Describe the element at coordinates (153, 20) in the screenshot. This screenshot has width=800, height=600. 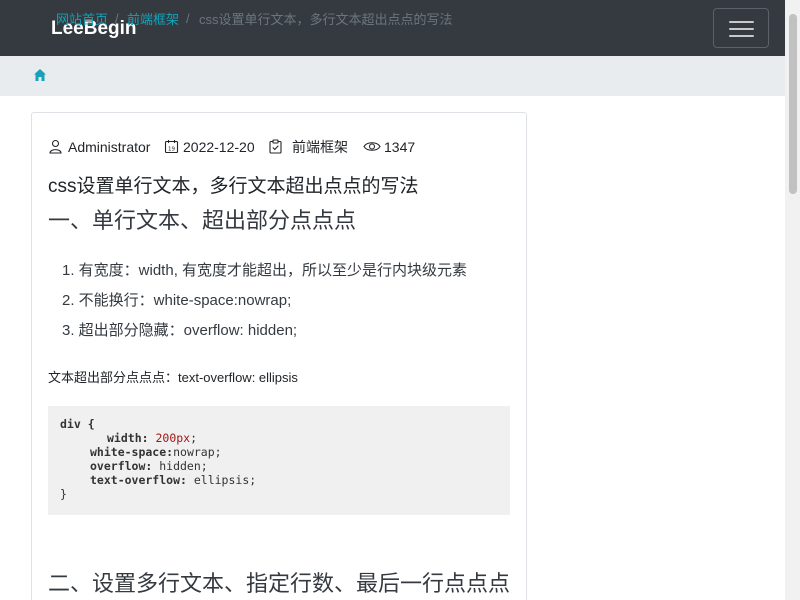
I see `breadcrumb-category-link: 前端框架` at that location.